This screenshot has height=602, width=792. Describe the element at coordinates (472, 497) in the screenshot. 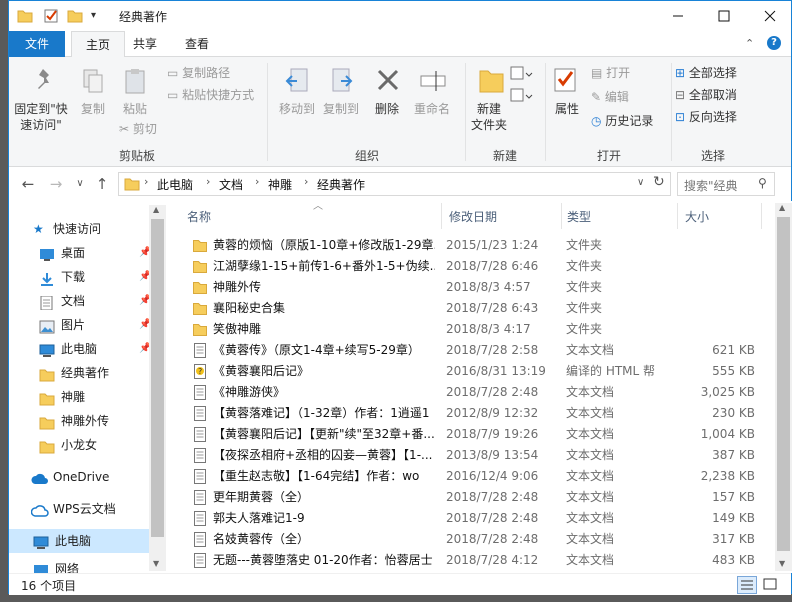

I see `table-row: 更年期黄蓉（全） 2018/7/28 2:48 文本文档 157 KB` at that location.